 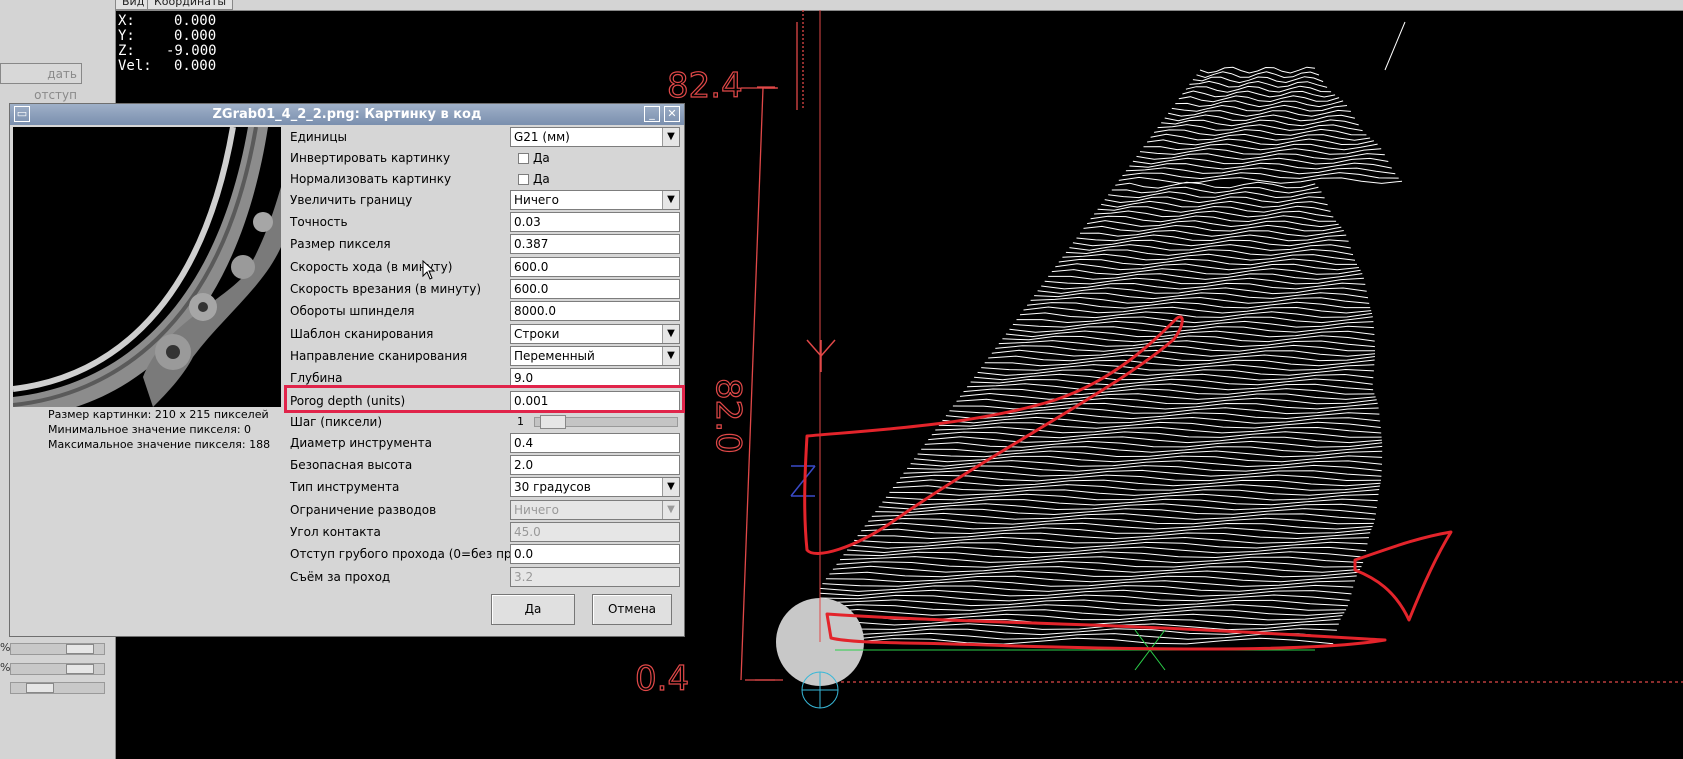 What do you see at coordinates (485, 267) in the screenshot?
I see `row-feed: Скорость хода (в минуту) 600.0` at bounding box center [485, 267].